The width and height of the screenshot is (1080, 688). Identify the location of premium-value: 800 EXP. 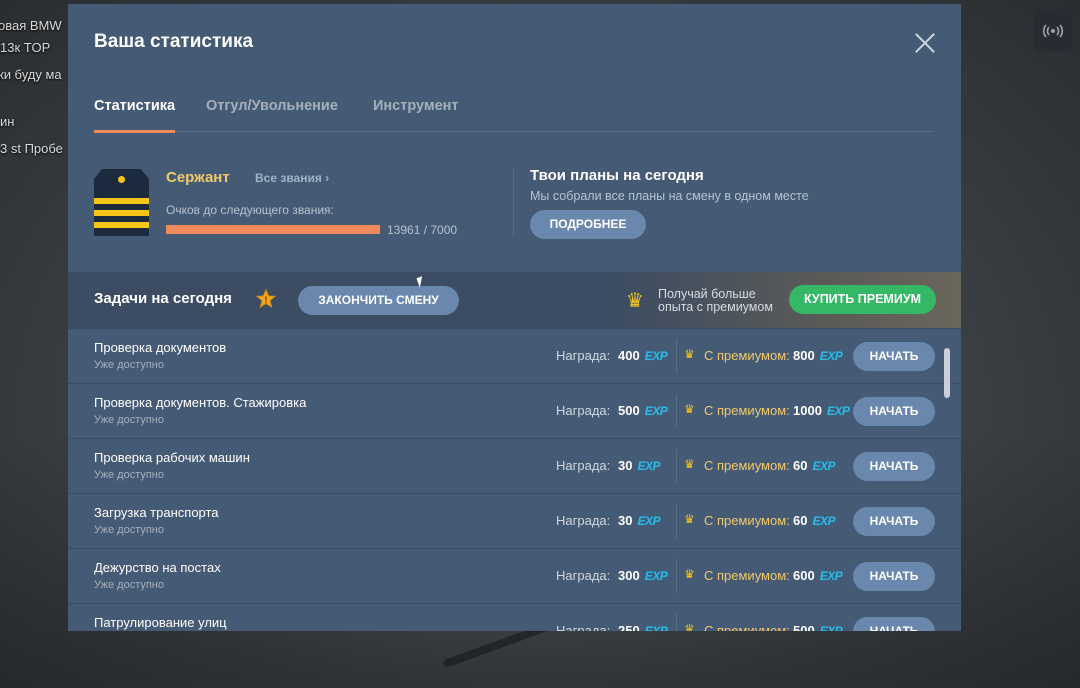
(818, 355).